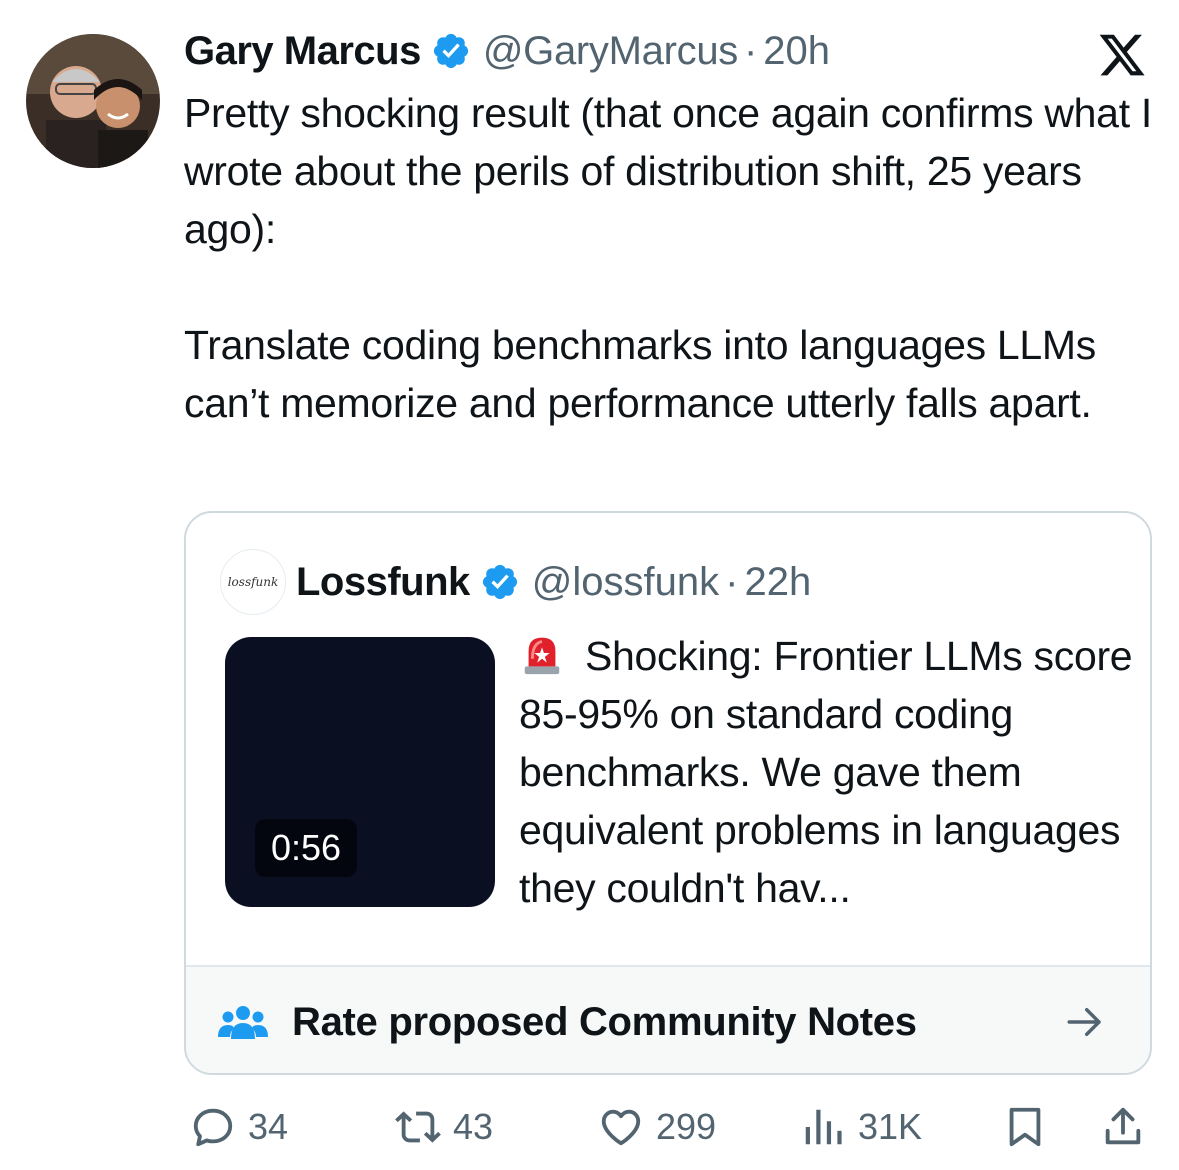 Image resolution: width=1179 pixels, height=1170 pixels. I want to click on analytics-icon, so click(823, 1127).